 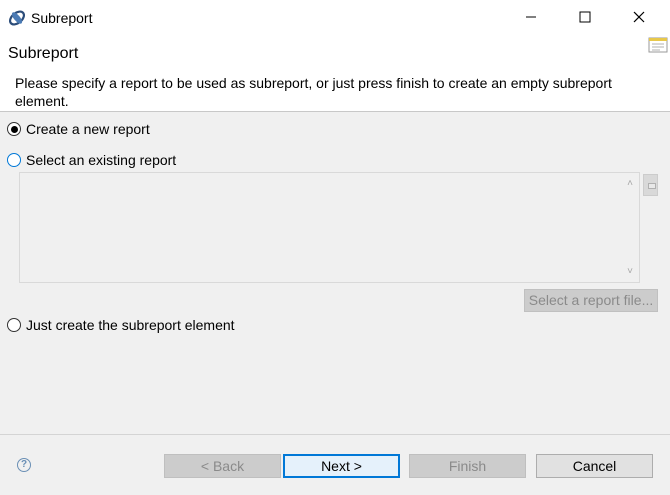 I want to click on maximize-button, so click(x=585, y=18).